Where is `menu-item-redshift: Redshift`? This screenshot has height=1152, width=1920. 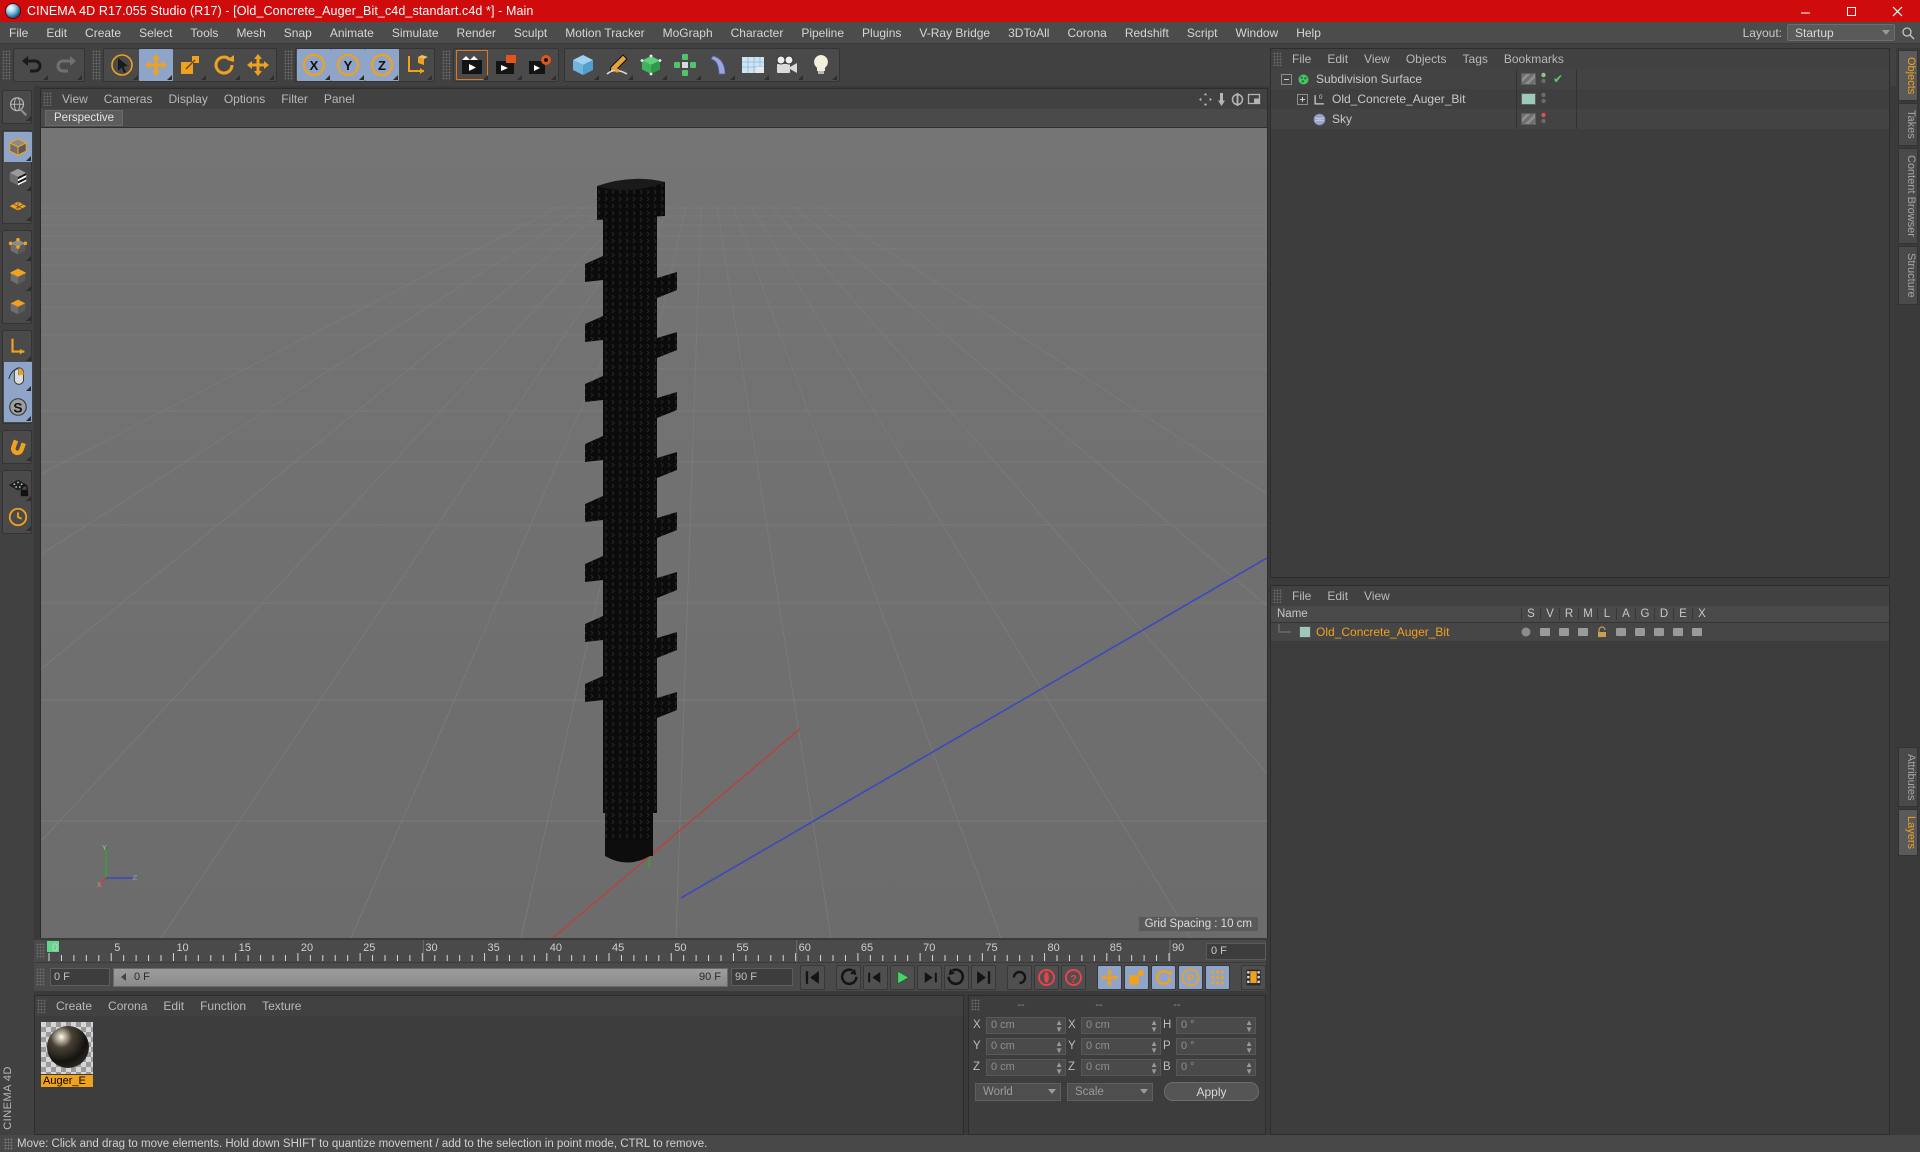
menu-item-redshift: Redshift is located at coordinates (1147, 33).